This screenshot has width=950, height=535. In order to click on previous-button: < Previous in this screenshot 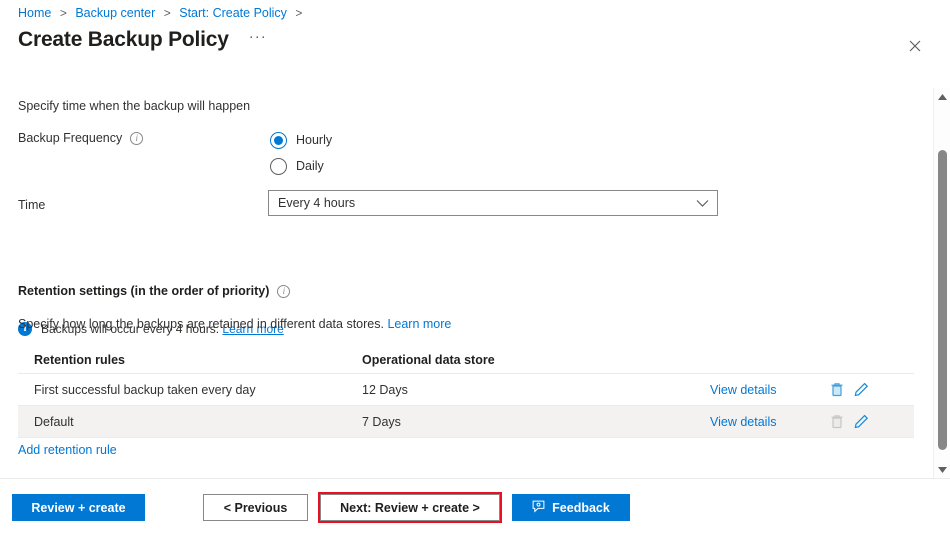, I will do `click(255, 507)`.